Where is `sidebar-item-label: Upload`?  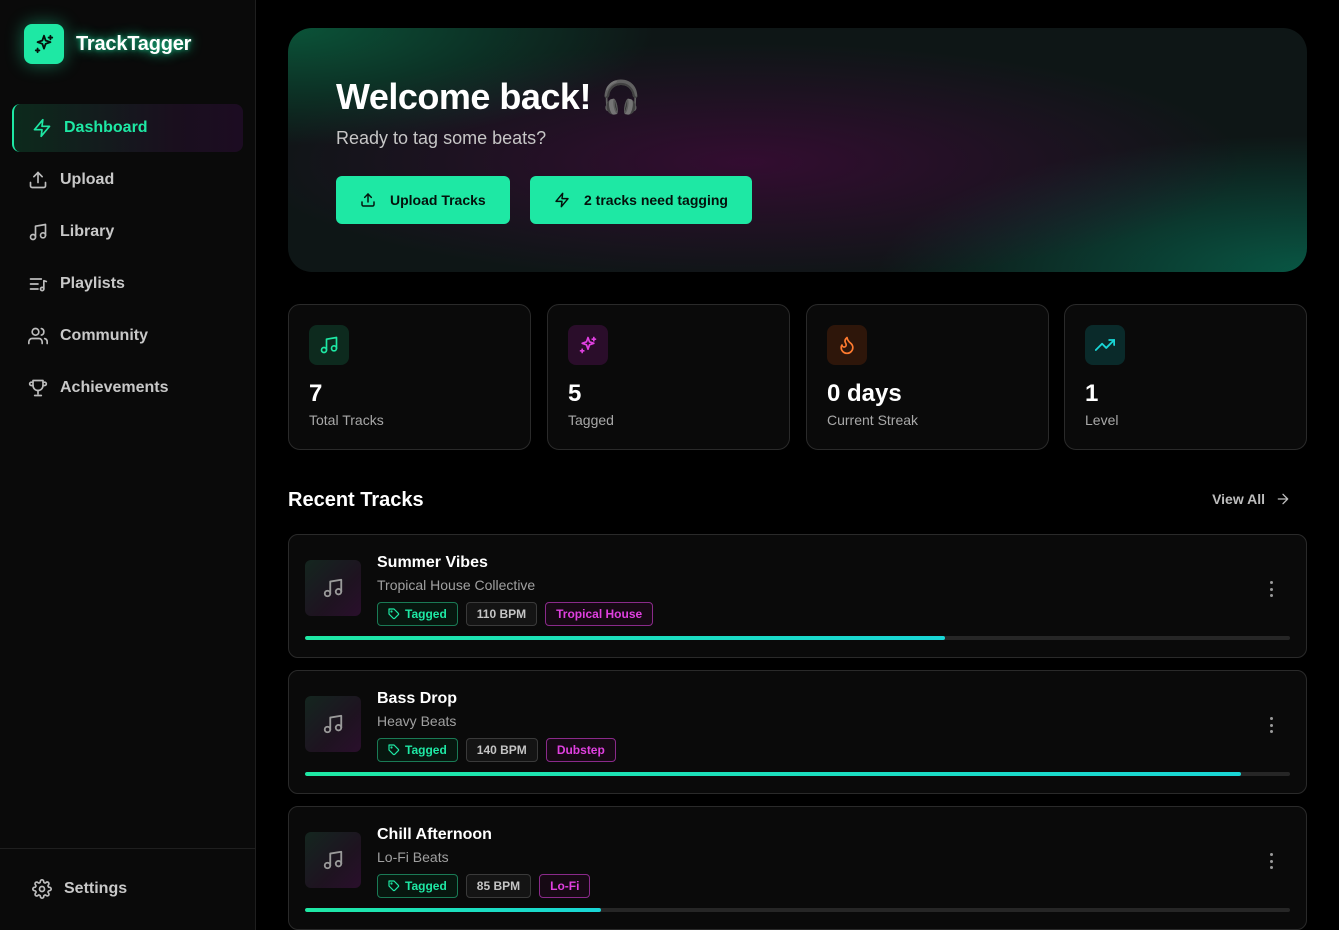
sidebar-item-label: Upload is located at coordinates (87, 179).